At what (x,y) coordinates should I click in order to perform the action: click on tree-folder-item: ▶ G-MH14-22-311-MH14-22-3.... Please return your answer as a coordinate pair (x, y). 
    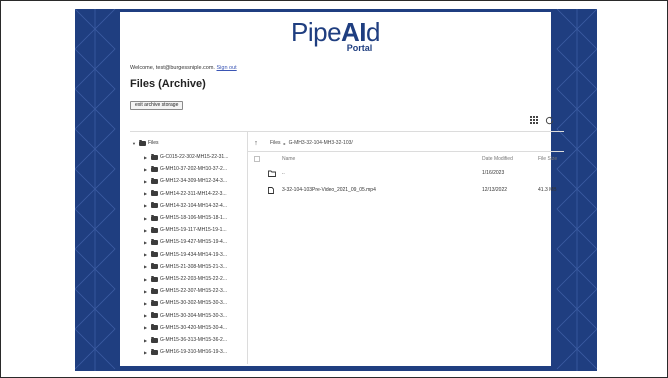
    Looking at the image, I should click on (185, 193).